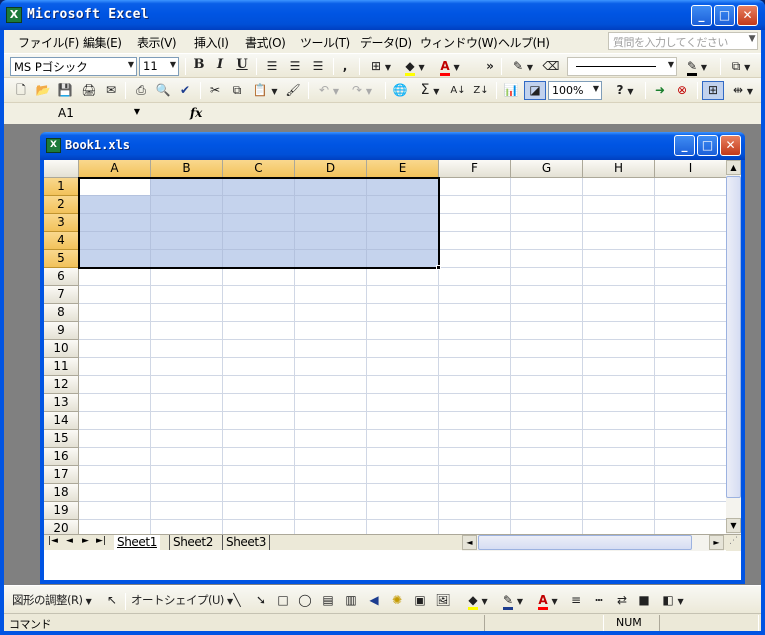  What do you see at coordinates (331, 331) in the screenshot?
I see `cell-d9` at bounding box center [331, 331].